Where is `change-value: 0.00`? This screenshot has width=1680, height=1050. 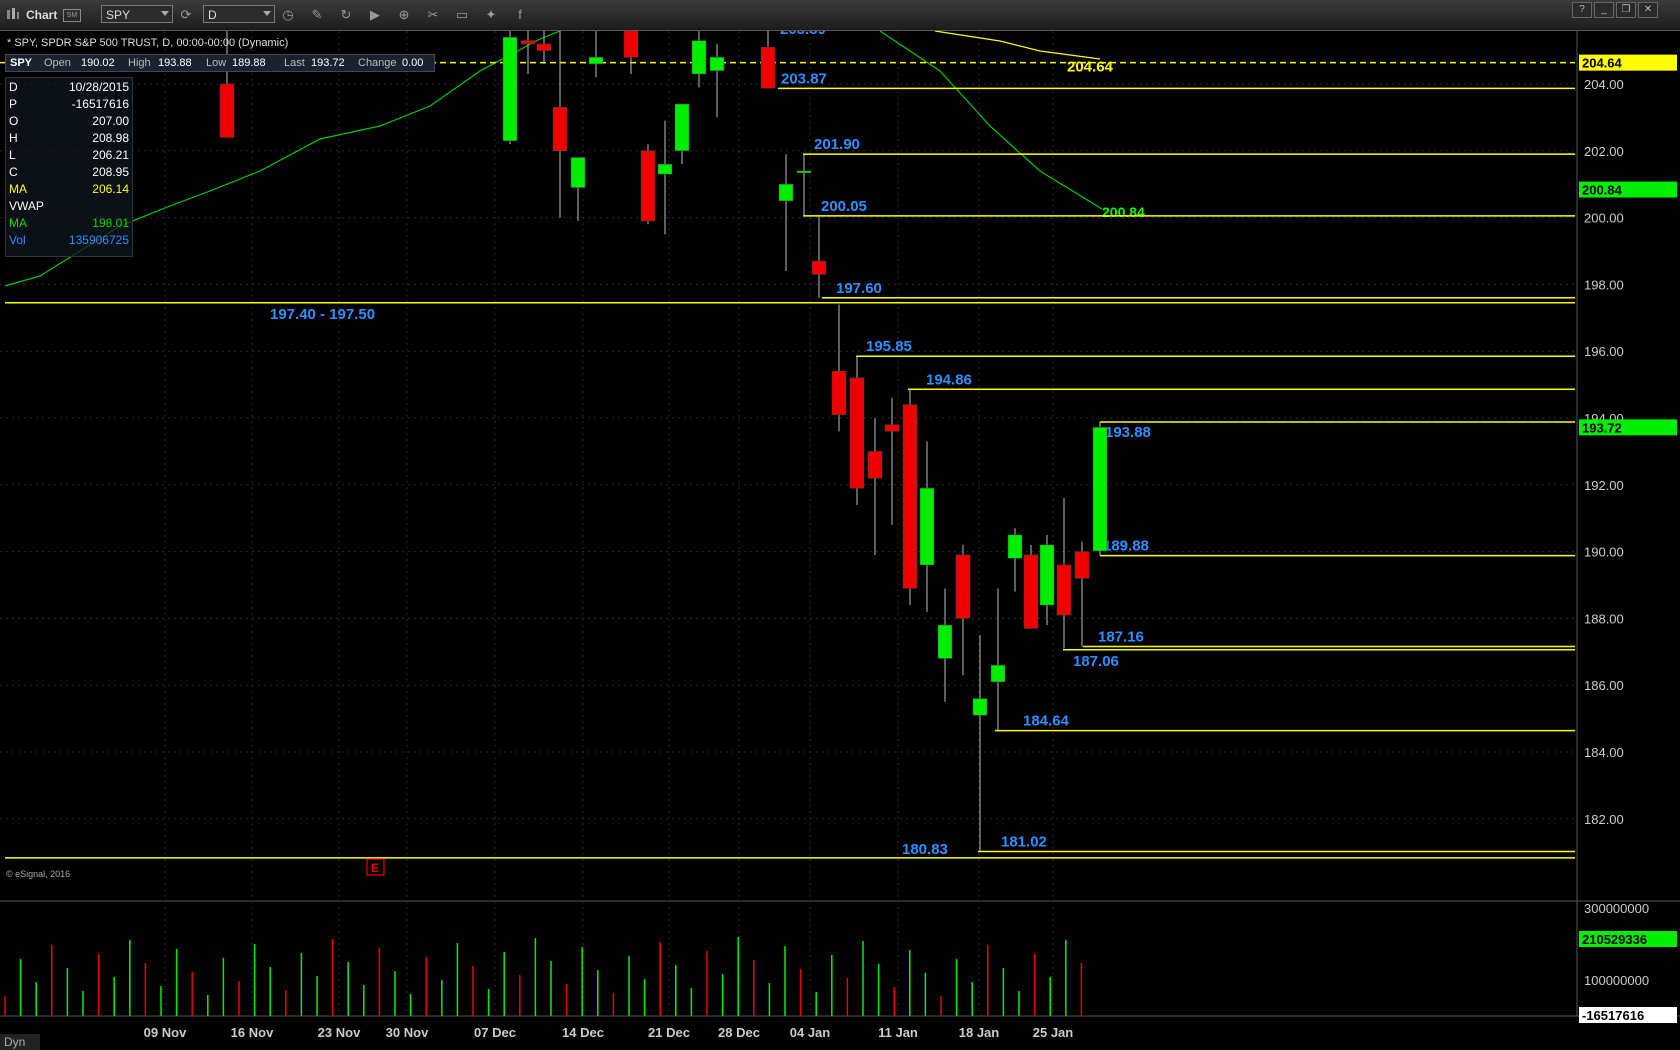 change-value: 0.00 is located at coordinates (413, 63).